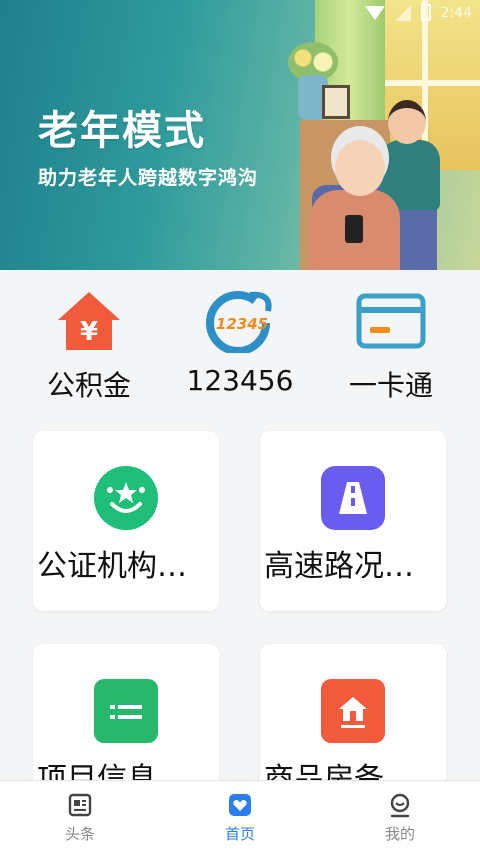  Describe the element at coordinates (126, 711) in the screenshot. I see `folder-list-icon` at that location.